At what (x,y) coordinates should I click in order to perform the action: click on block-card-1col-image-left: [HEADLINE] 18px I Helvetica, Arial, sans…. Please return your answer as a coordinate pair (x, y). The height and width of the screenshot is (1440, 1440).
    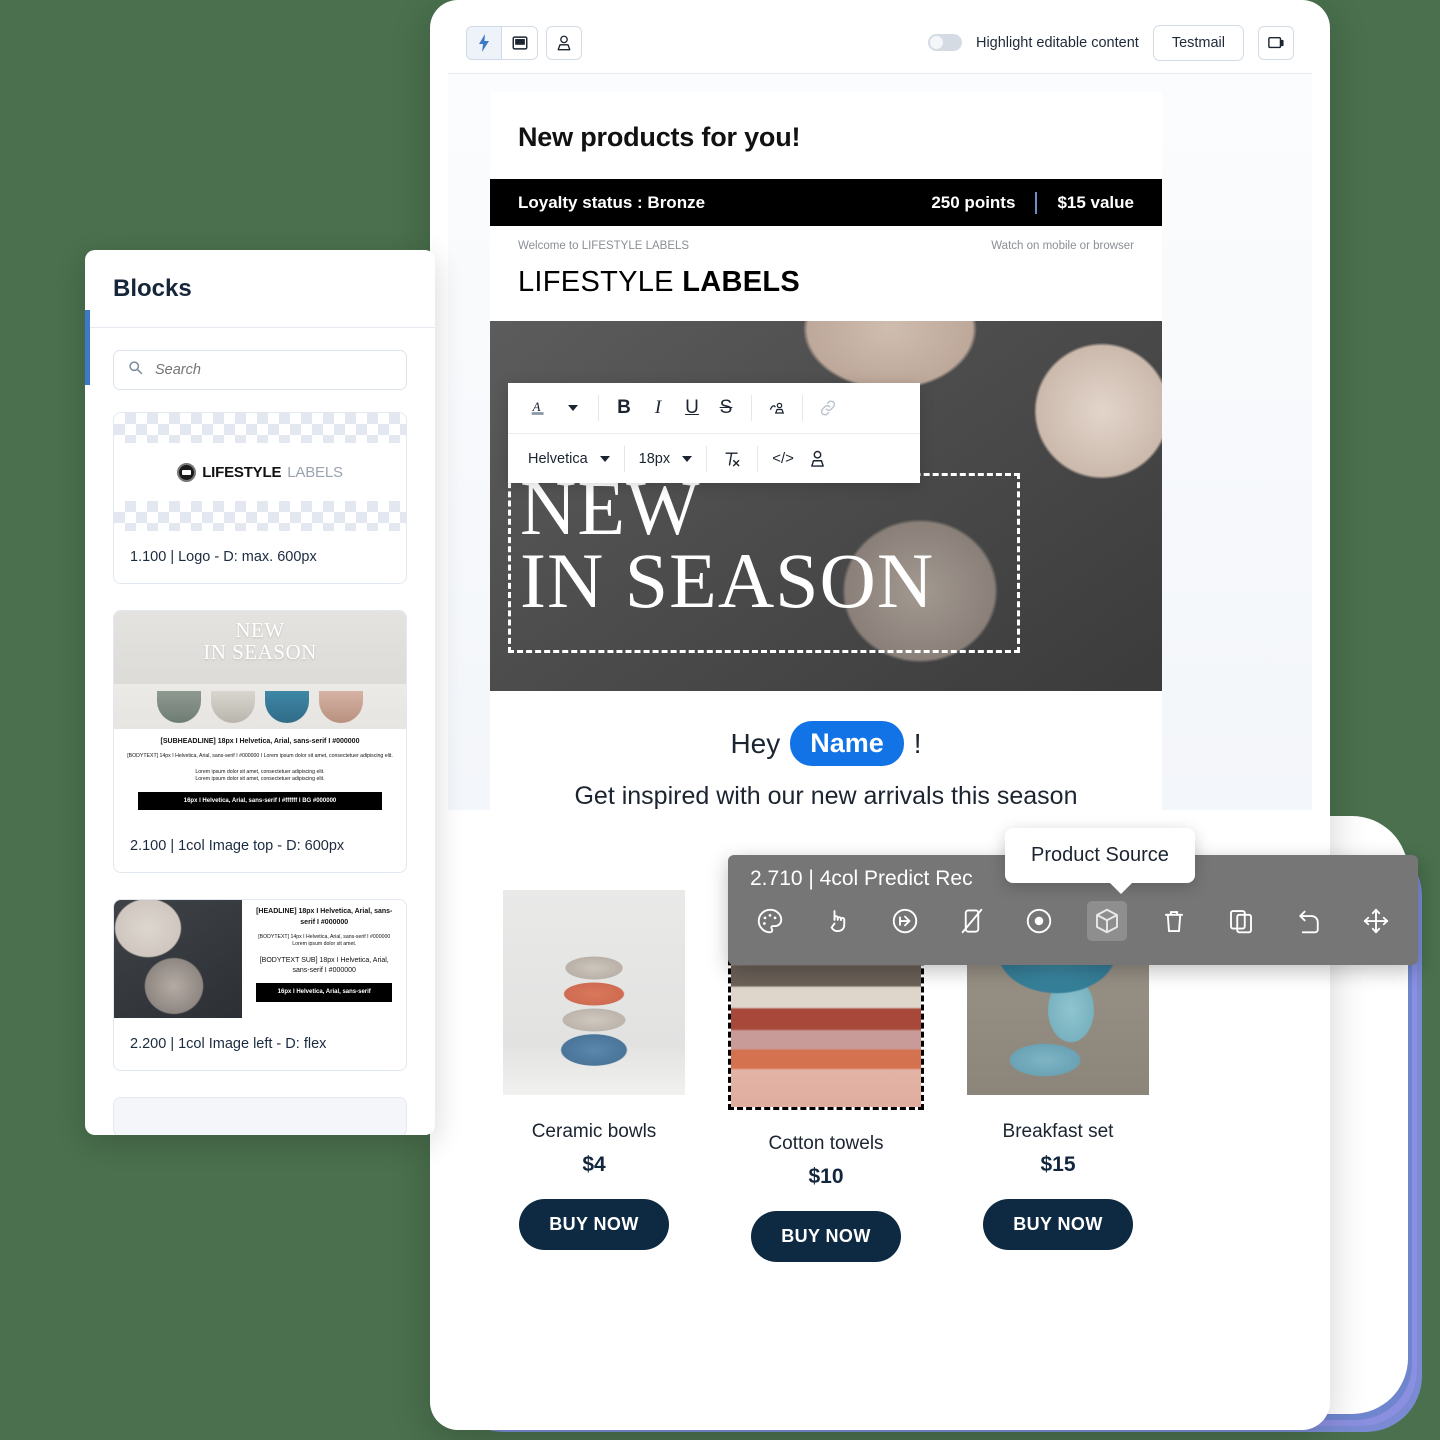
    Looking at the image, I should click on (260, 985).